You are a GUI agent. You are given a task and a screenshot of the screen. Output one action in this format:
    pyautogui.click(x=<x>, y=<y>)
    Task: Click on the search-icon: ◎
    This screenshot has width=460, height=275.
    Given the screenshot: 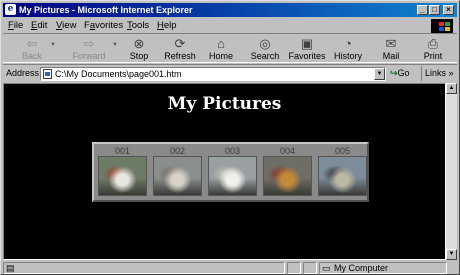 What is the action you would take?
    pyautogui.click(x=265, y=43)
    